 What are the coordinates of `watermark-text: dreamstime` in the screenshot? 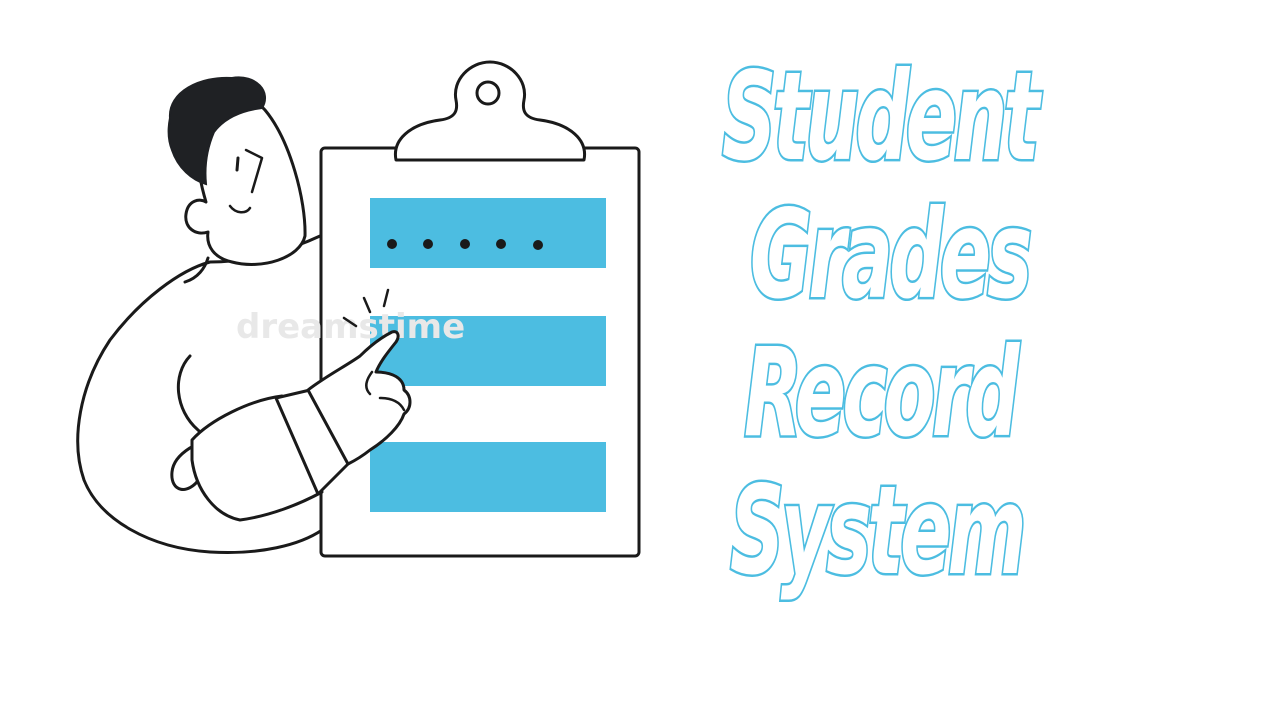 It's located at (350, 327).